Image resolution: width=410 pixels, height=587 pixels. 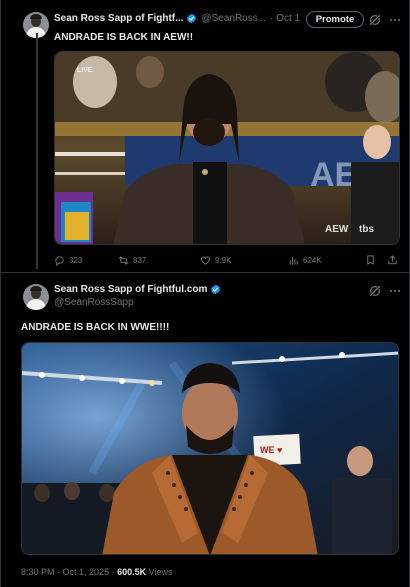 What do you see at coordinates (140, 260) in the screenshot?
I see `repost-count: 837` at bounding box center [140, 260].